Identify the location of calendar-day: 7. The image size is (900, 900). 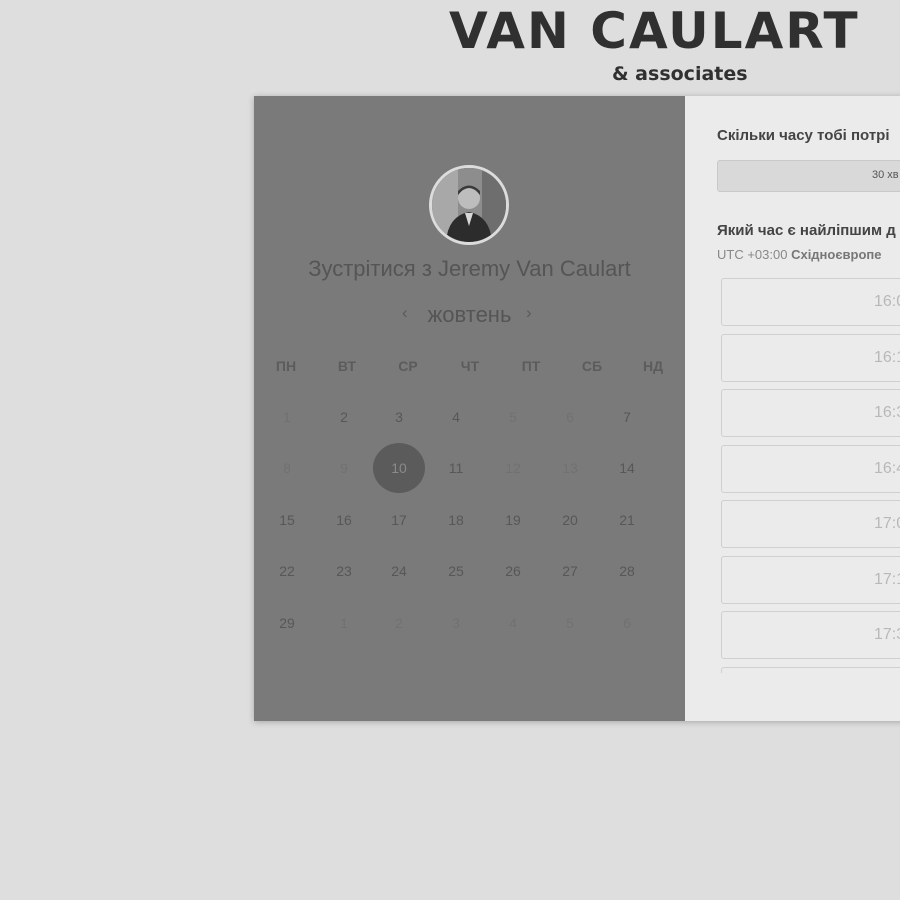
(627, 417).